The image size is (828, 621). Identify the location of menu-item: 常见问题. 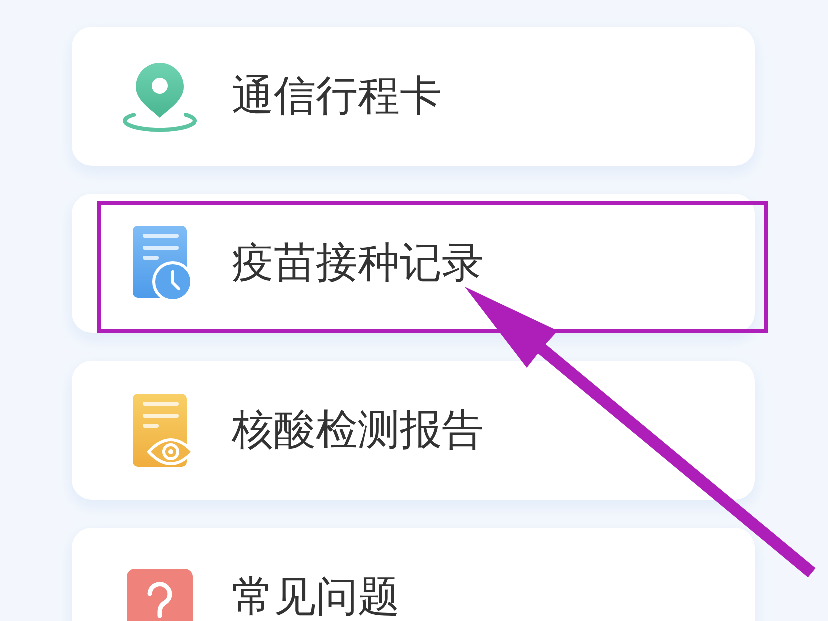
(413, 574).